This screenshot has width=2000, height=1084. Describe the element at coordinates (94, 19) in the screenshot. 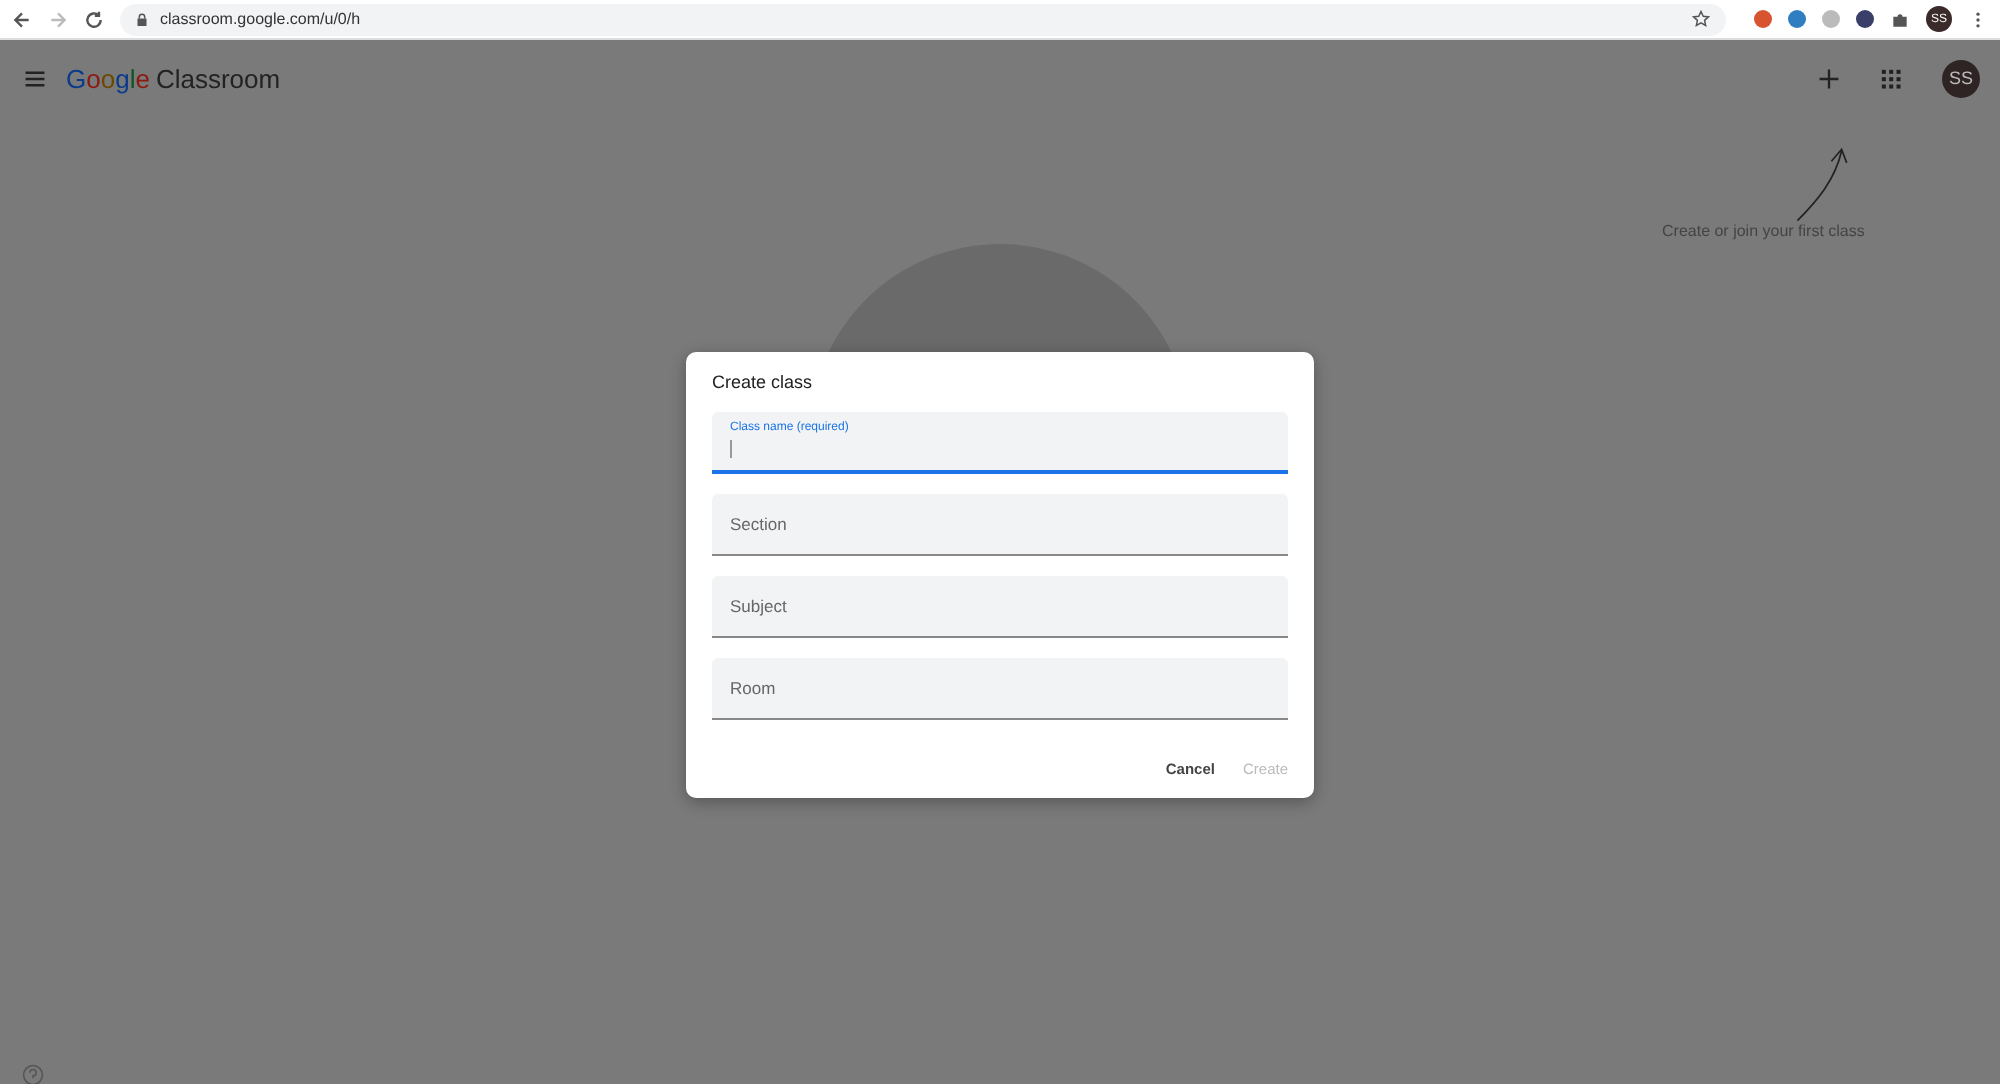

I see `reload-icon` at that location.